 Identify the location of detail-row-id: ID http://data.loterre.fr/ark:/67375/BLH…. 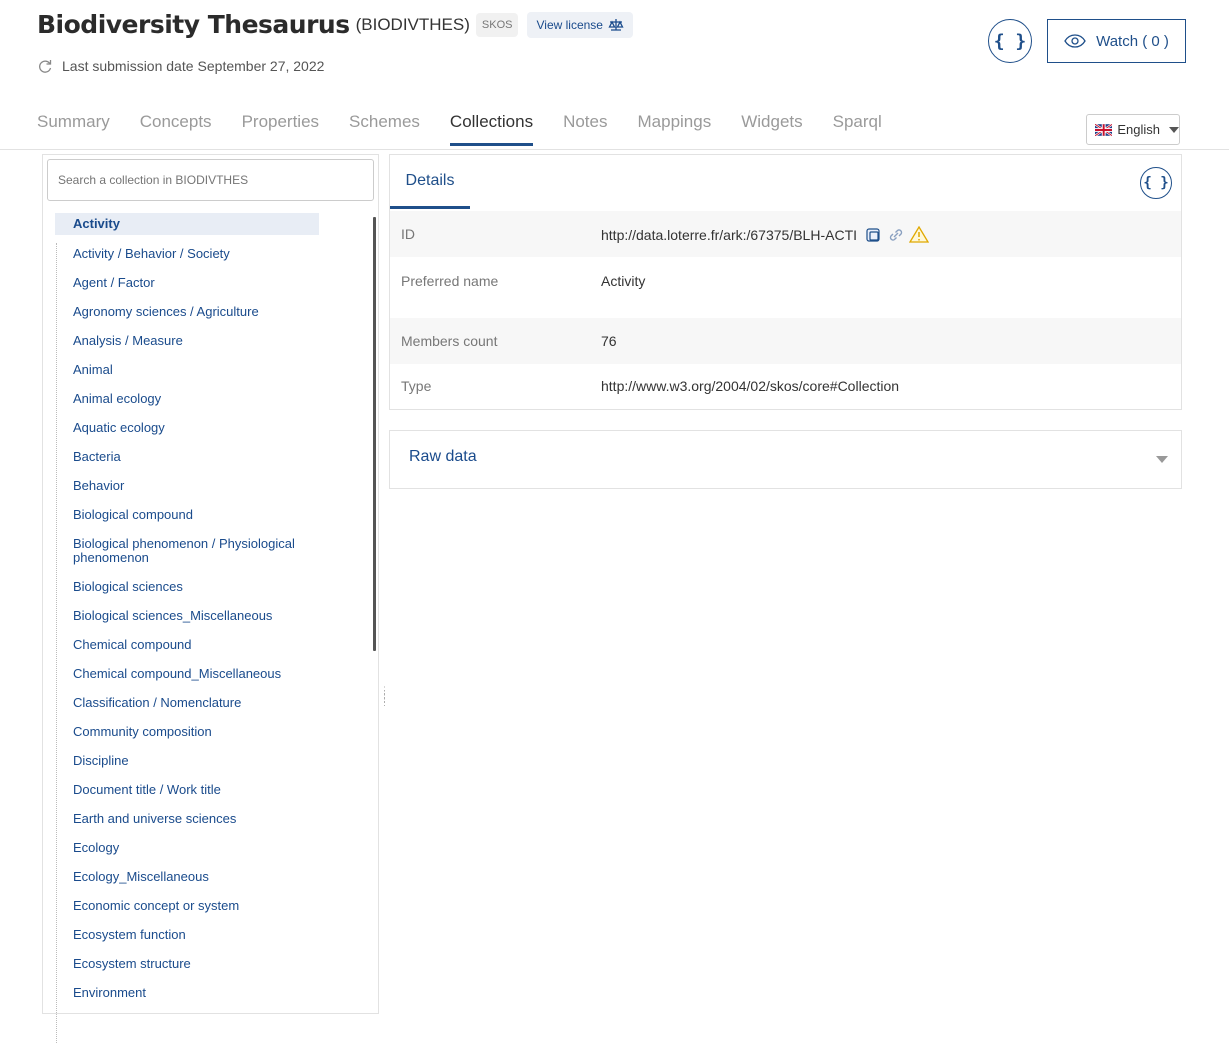
(785, 234).